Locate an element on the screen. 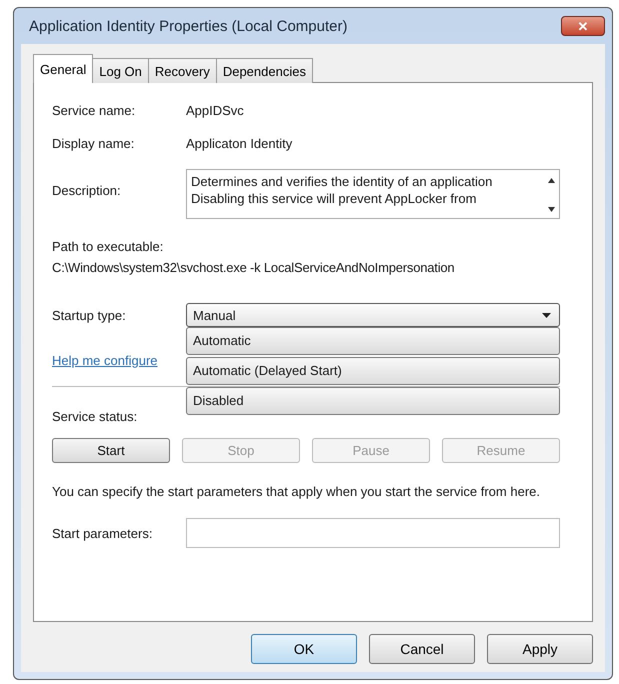 The height and width of the screenshot is (684, 619). tab: General is located at coordinates (63, 68).